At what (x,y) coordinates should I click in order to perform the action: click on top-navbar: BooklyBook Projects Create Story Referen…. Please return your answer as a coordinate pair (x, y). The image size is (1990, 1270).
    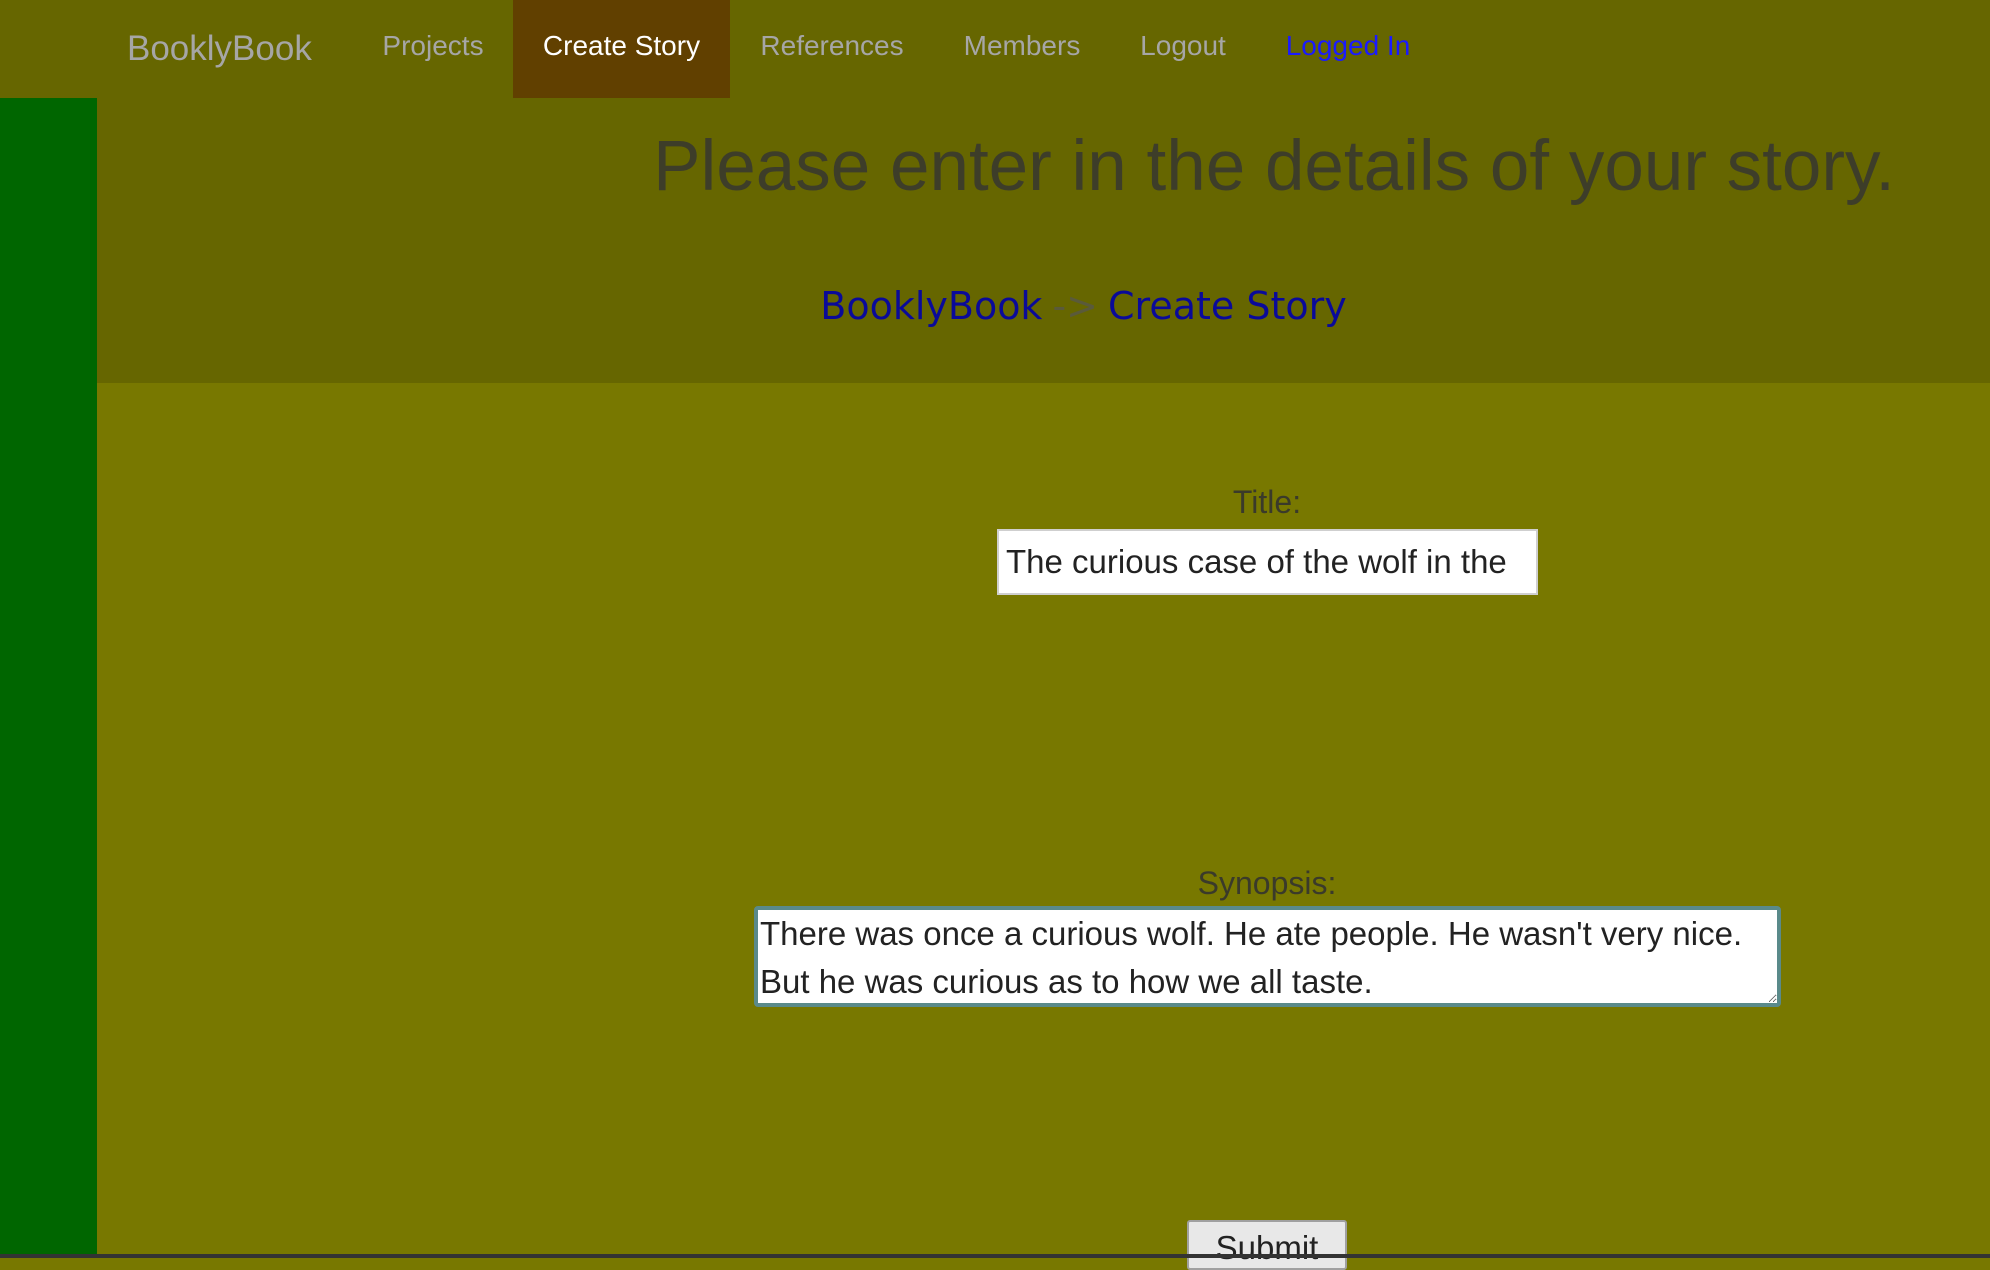
    Looking at the image, I should click on (995, 49).